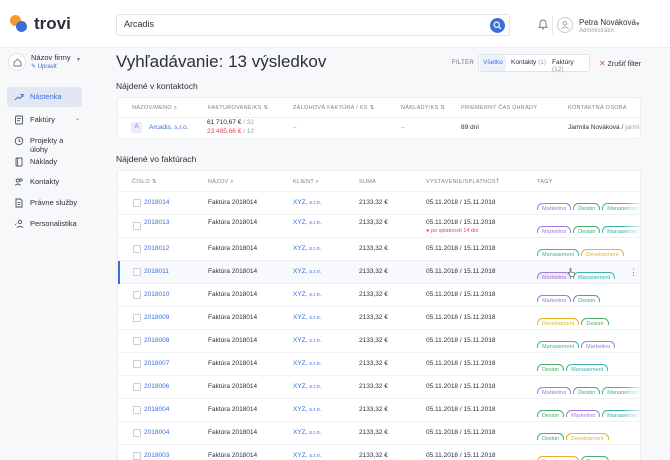  Describe the element at coordinates (543, 24) in the screenshot. I see `bell-icon` at that location.